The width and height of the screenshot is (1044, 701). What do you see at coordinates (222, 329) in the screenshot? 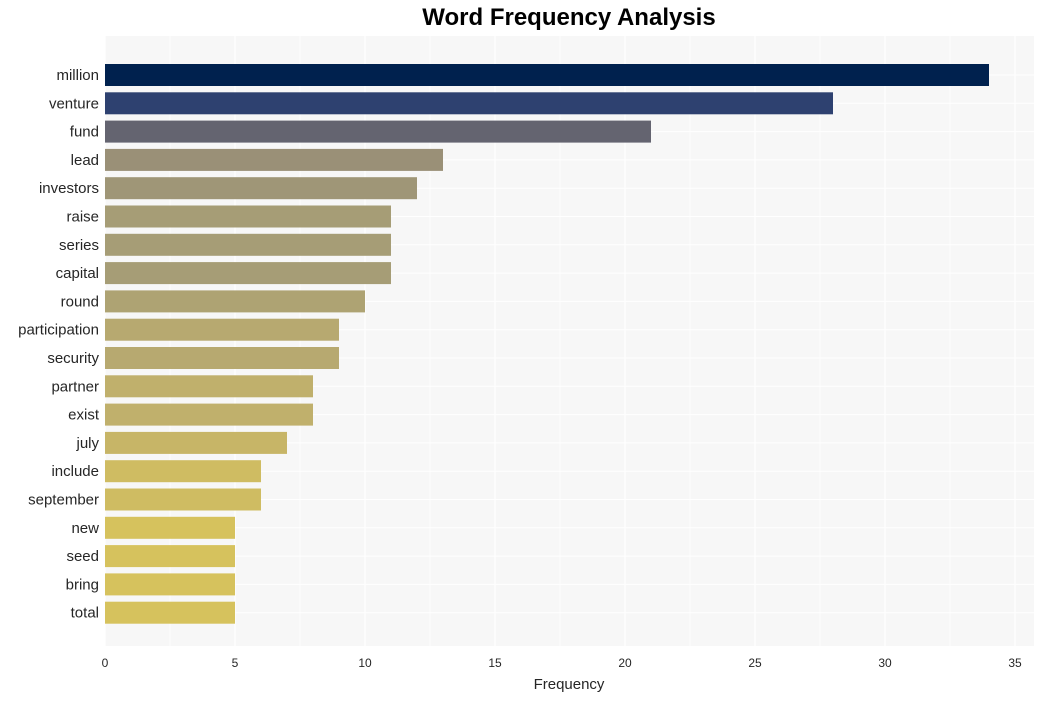
I see `bar-participation` at bounding box center [222, 329].